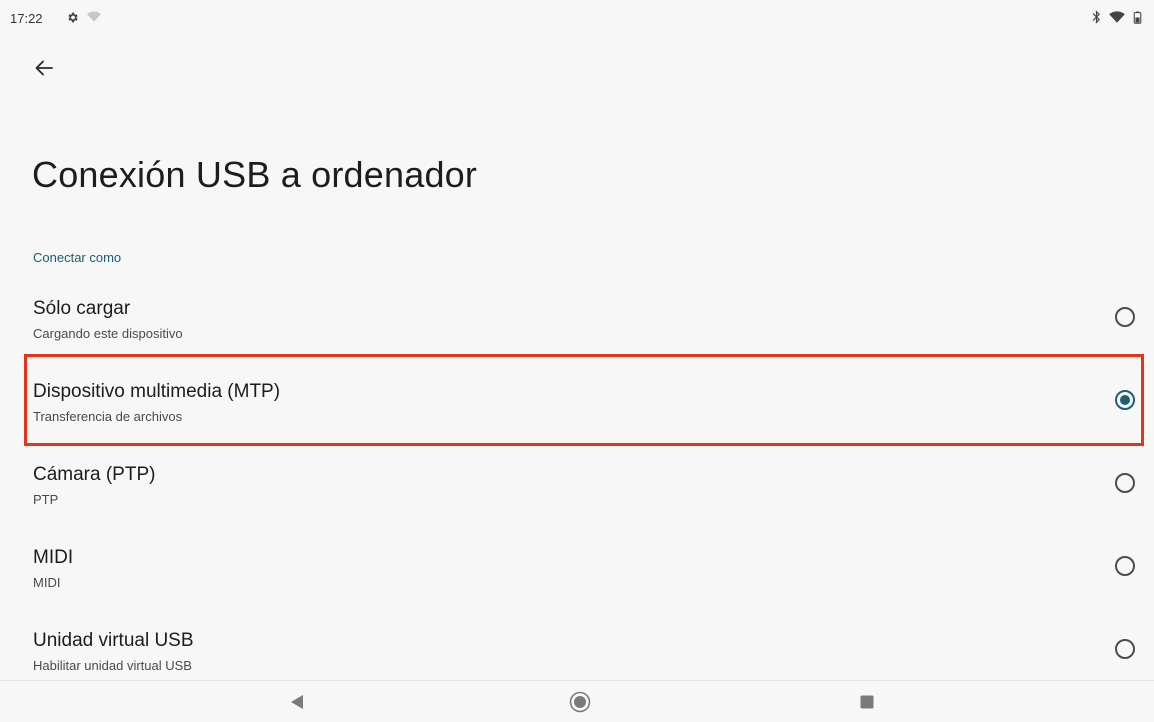  I want to click on option-title: Dispositivo multimedia (MTP), so click(157, 391).